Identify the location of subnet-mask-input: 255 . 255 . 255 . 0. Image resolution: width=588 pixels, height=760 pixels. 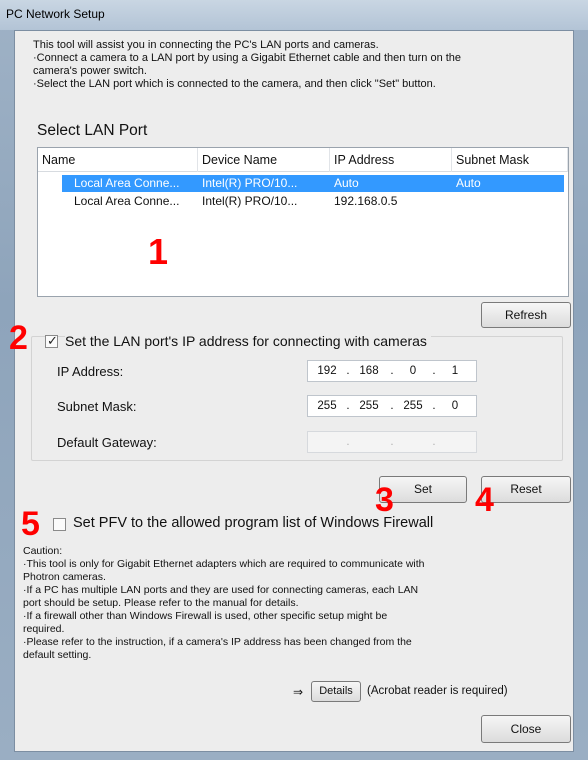
(392, 406).